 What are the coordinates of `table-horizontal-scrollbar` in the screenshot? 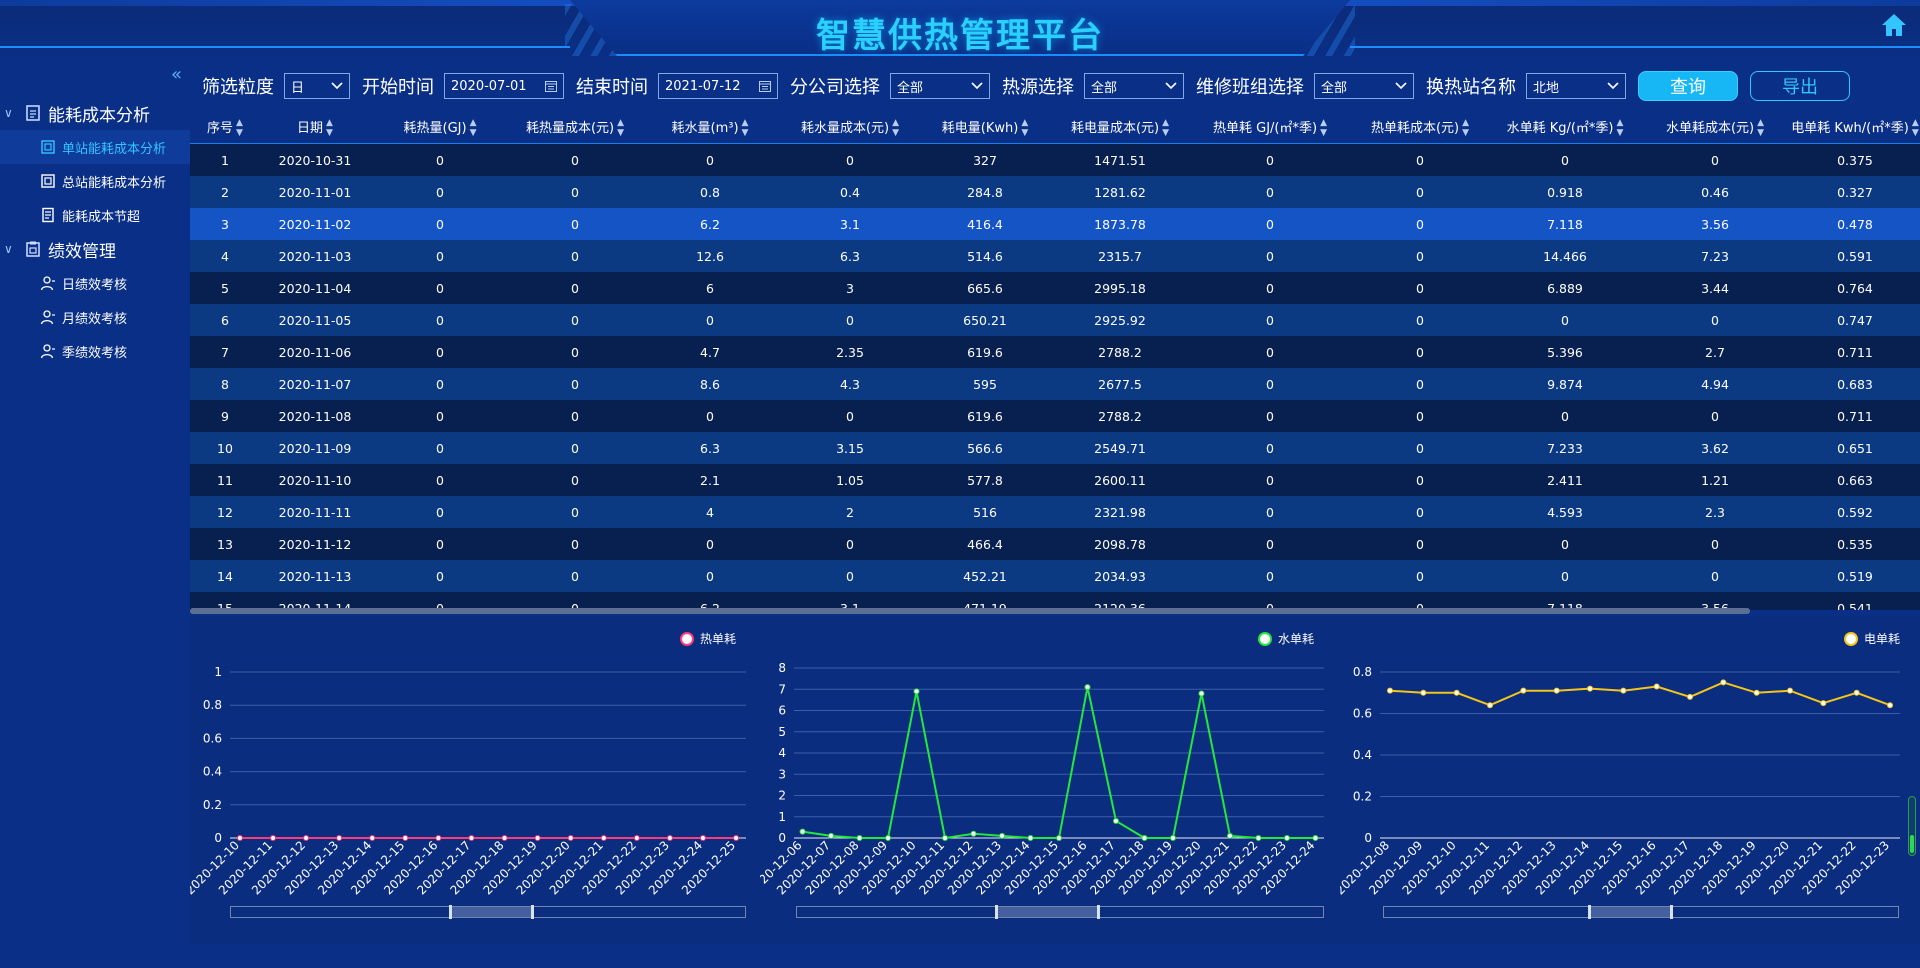 It's located at (970, 611).